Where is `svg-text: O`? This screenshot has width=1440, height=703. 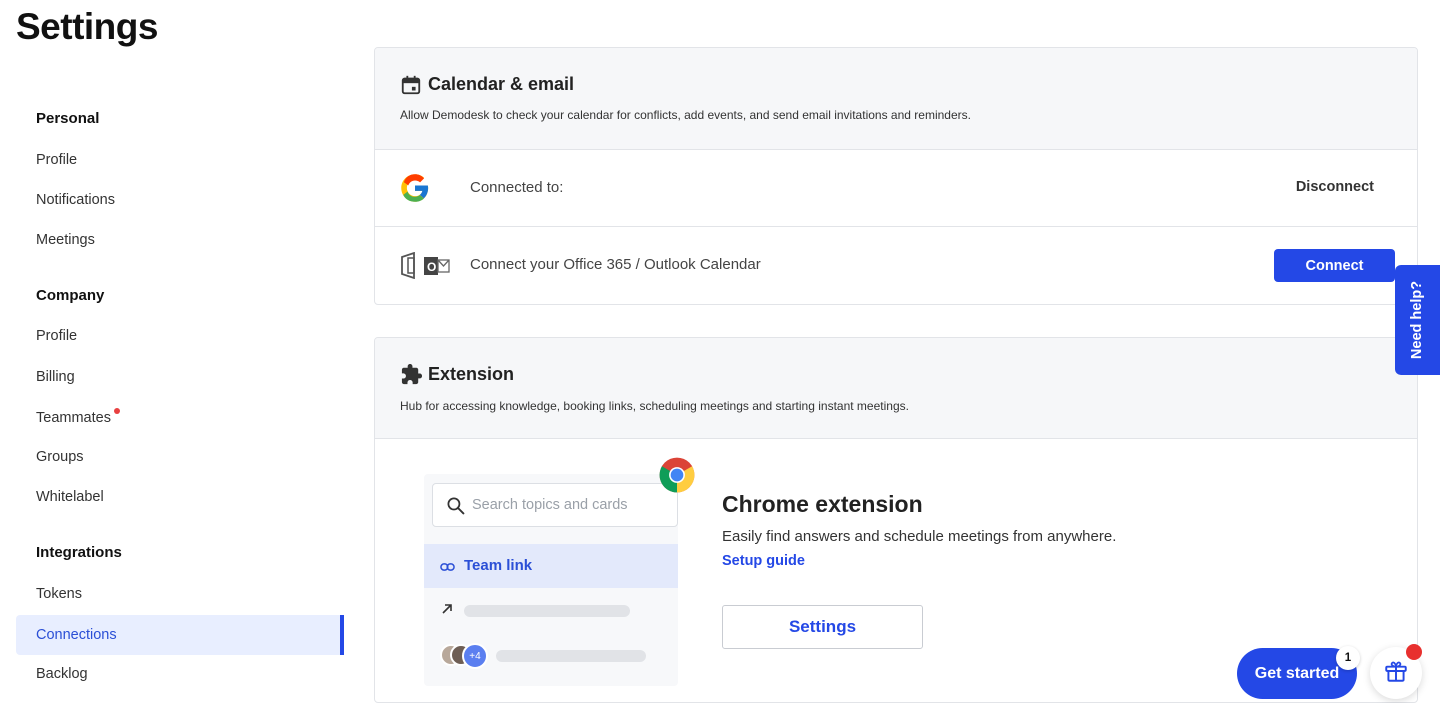
svg-text: O is located at coordinates (431, 267).